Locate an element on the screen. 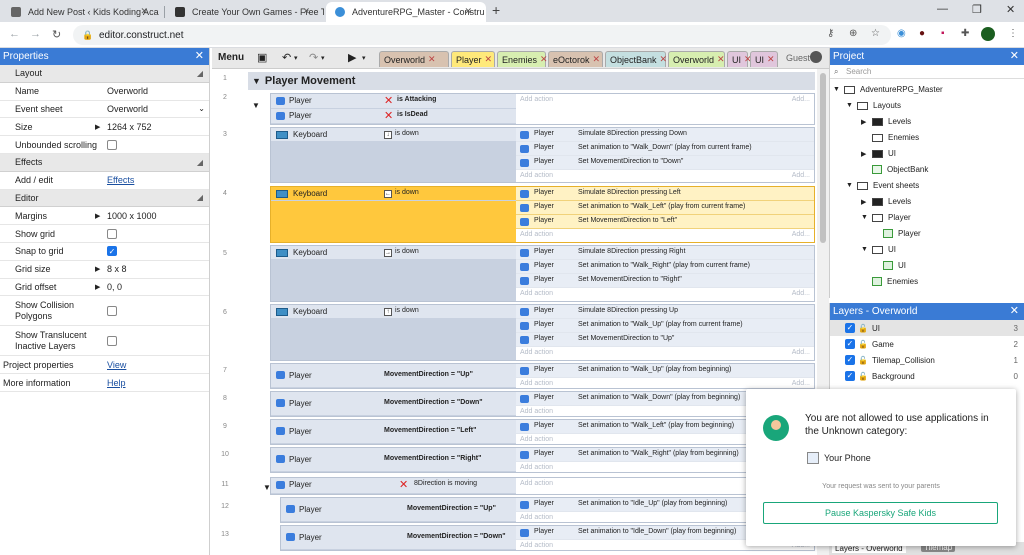 This screenshot has height=555, width=1024. pause-kaspersky-button: Pause Kaspersky Safe Kids is located at coordinates (880, 513).